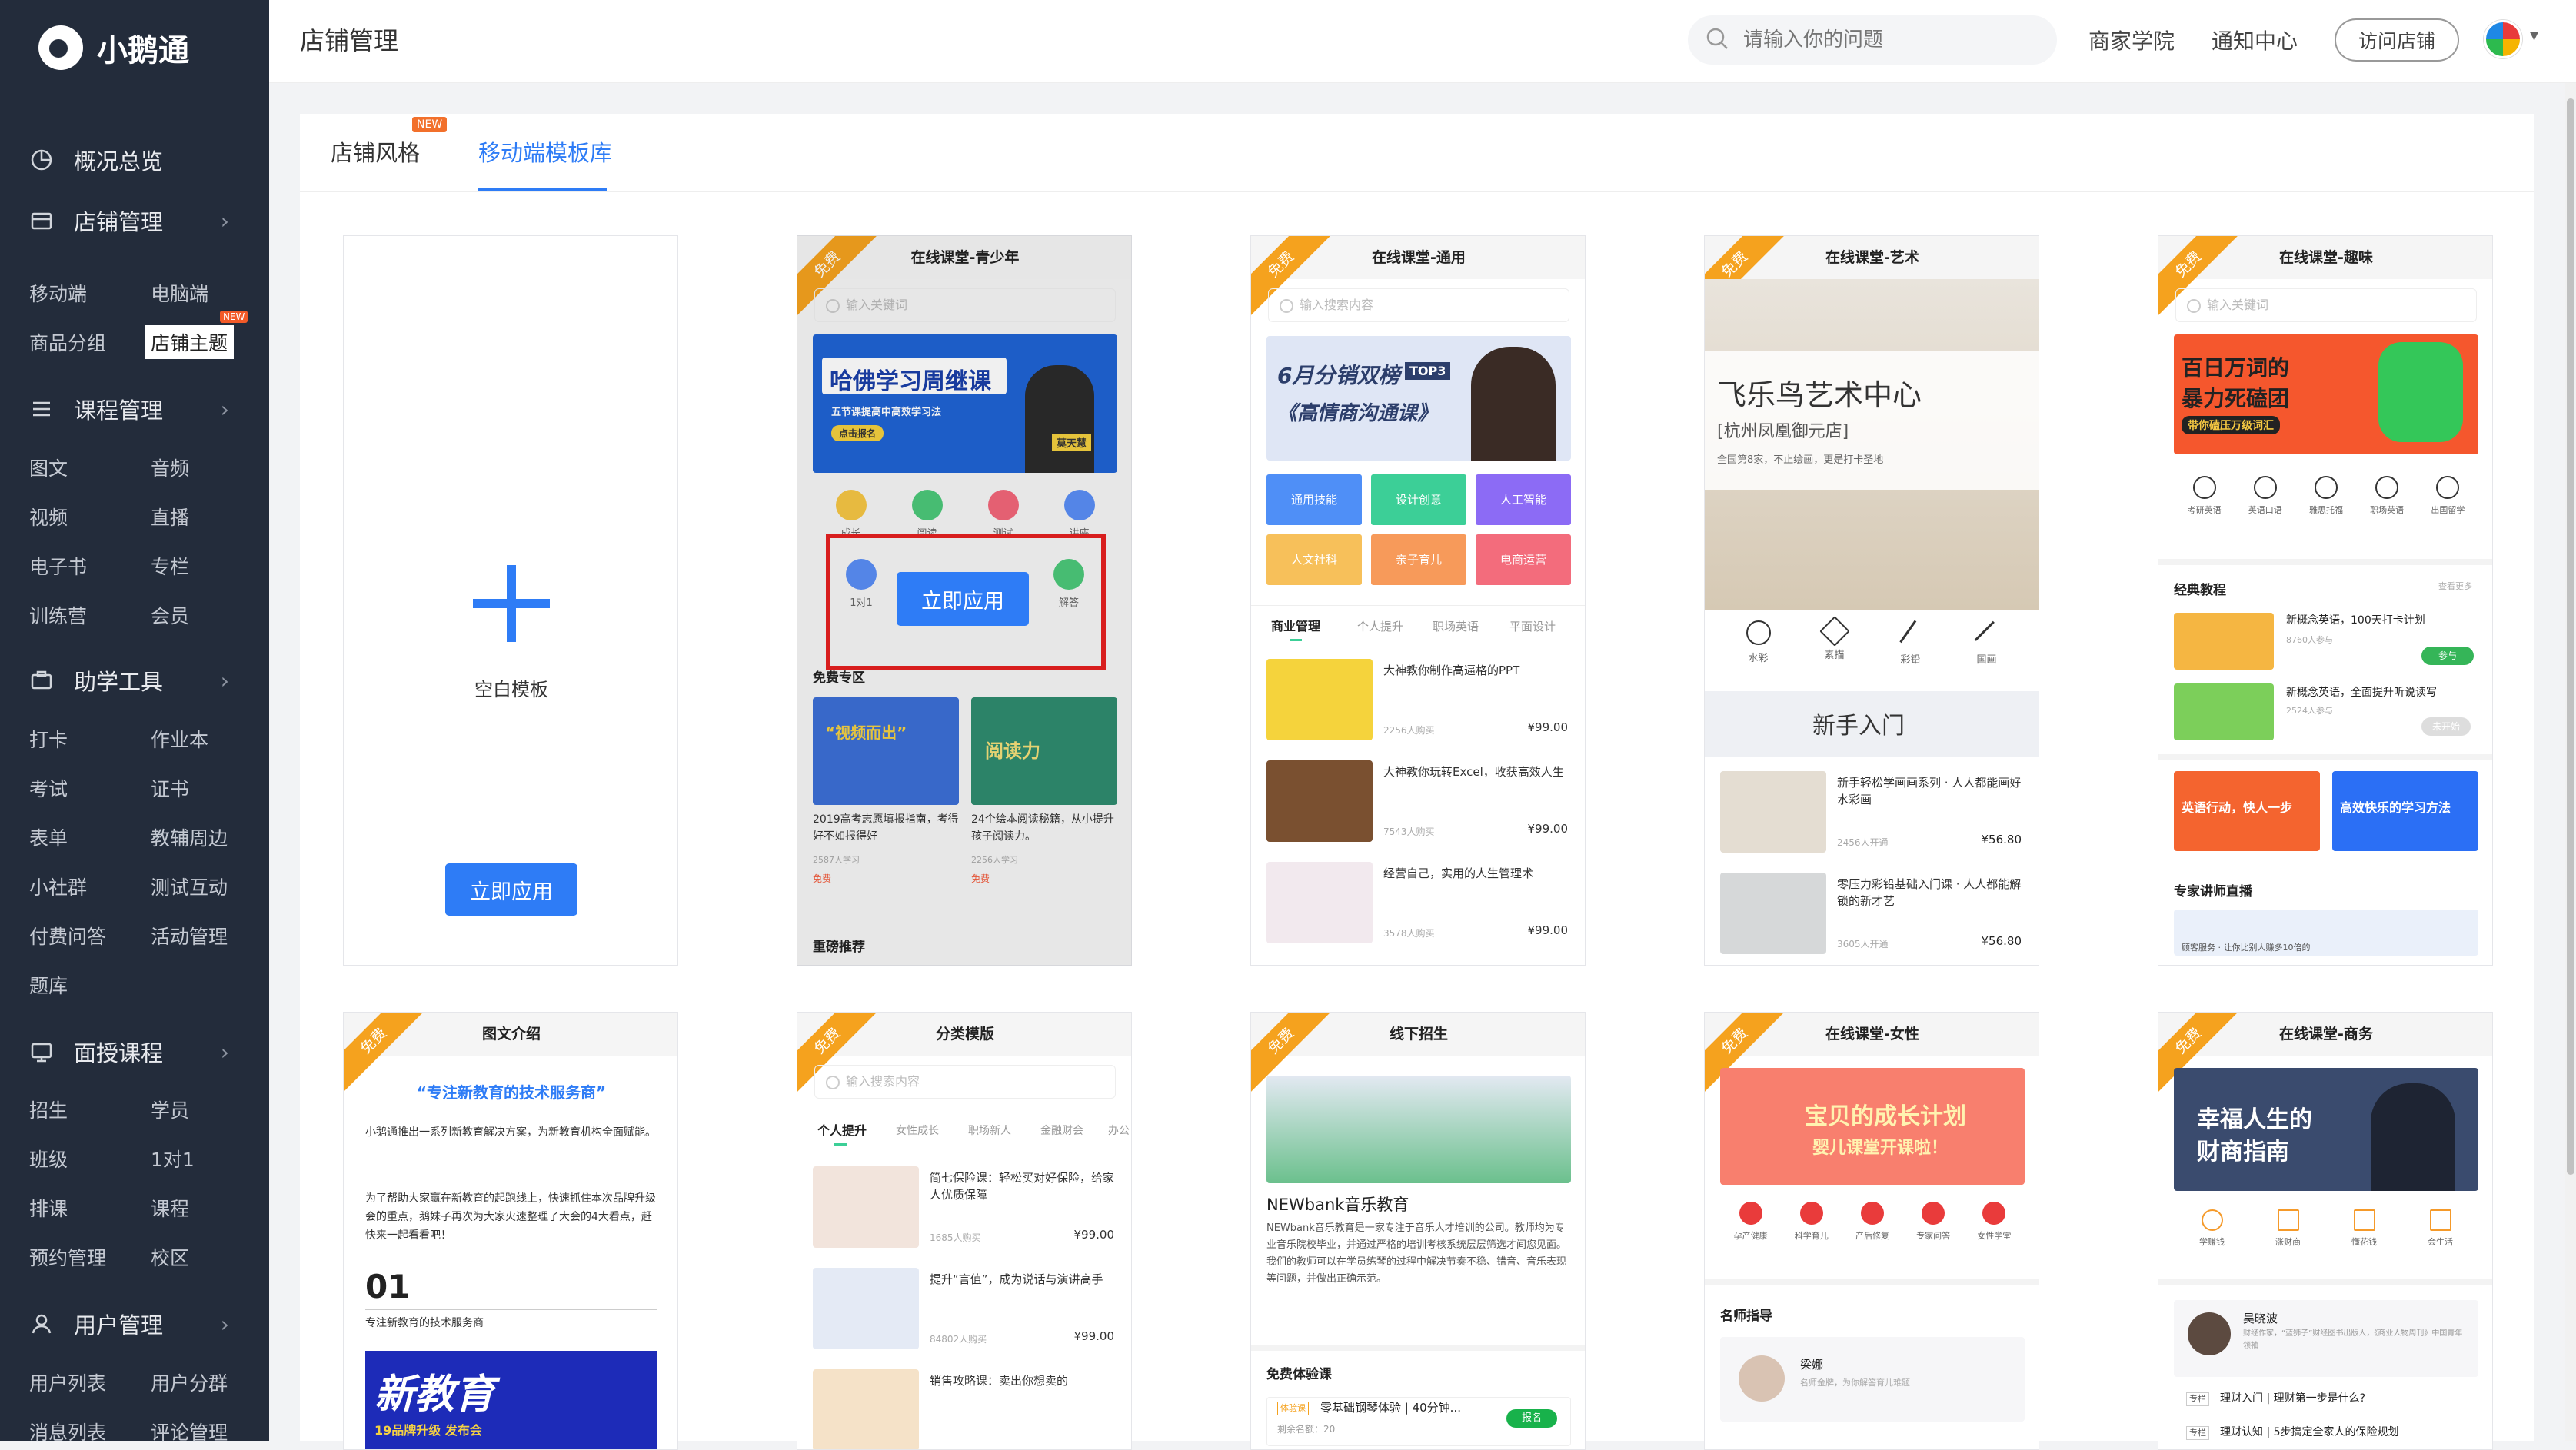  What do you see at coordinates (2131, 40) in the screenshot?
I see `merchant-academy-link: 商家学院` at bounding box center [2131, 40].